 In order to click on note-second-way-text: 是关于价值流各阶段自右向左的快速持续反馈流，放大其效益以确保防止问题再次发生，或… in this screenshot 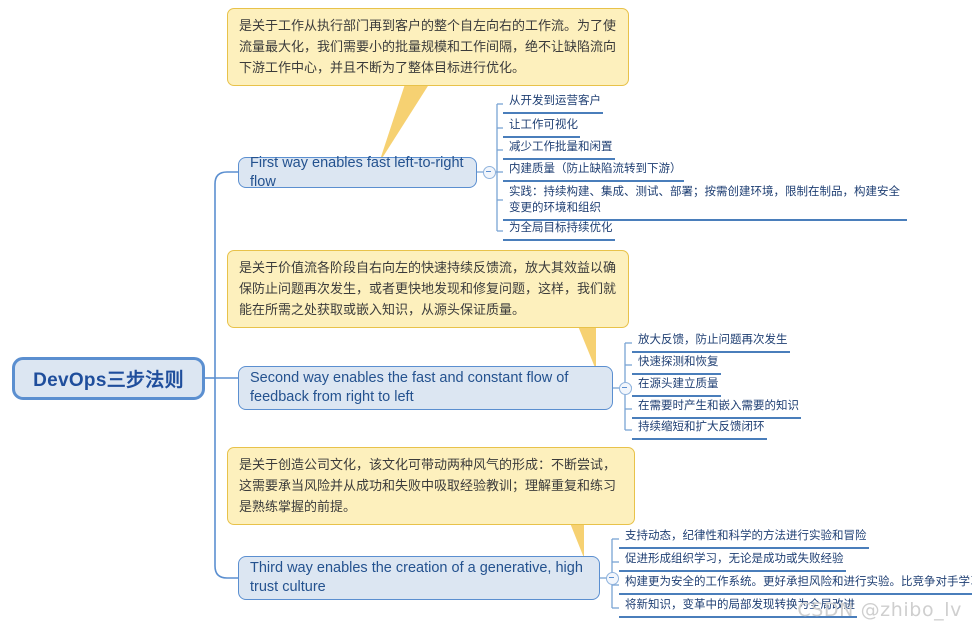, I will do `click(428, 289)`.